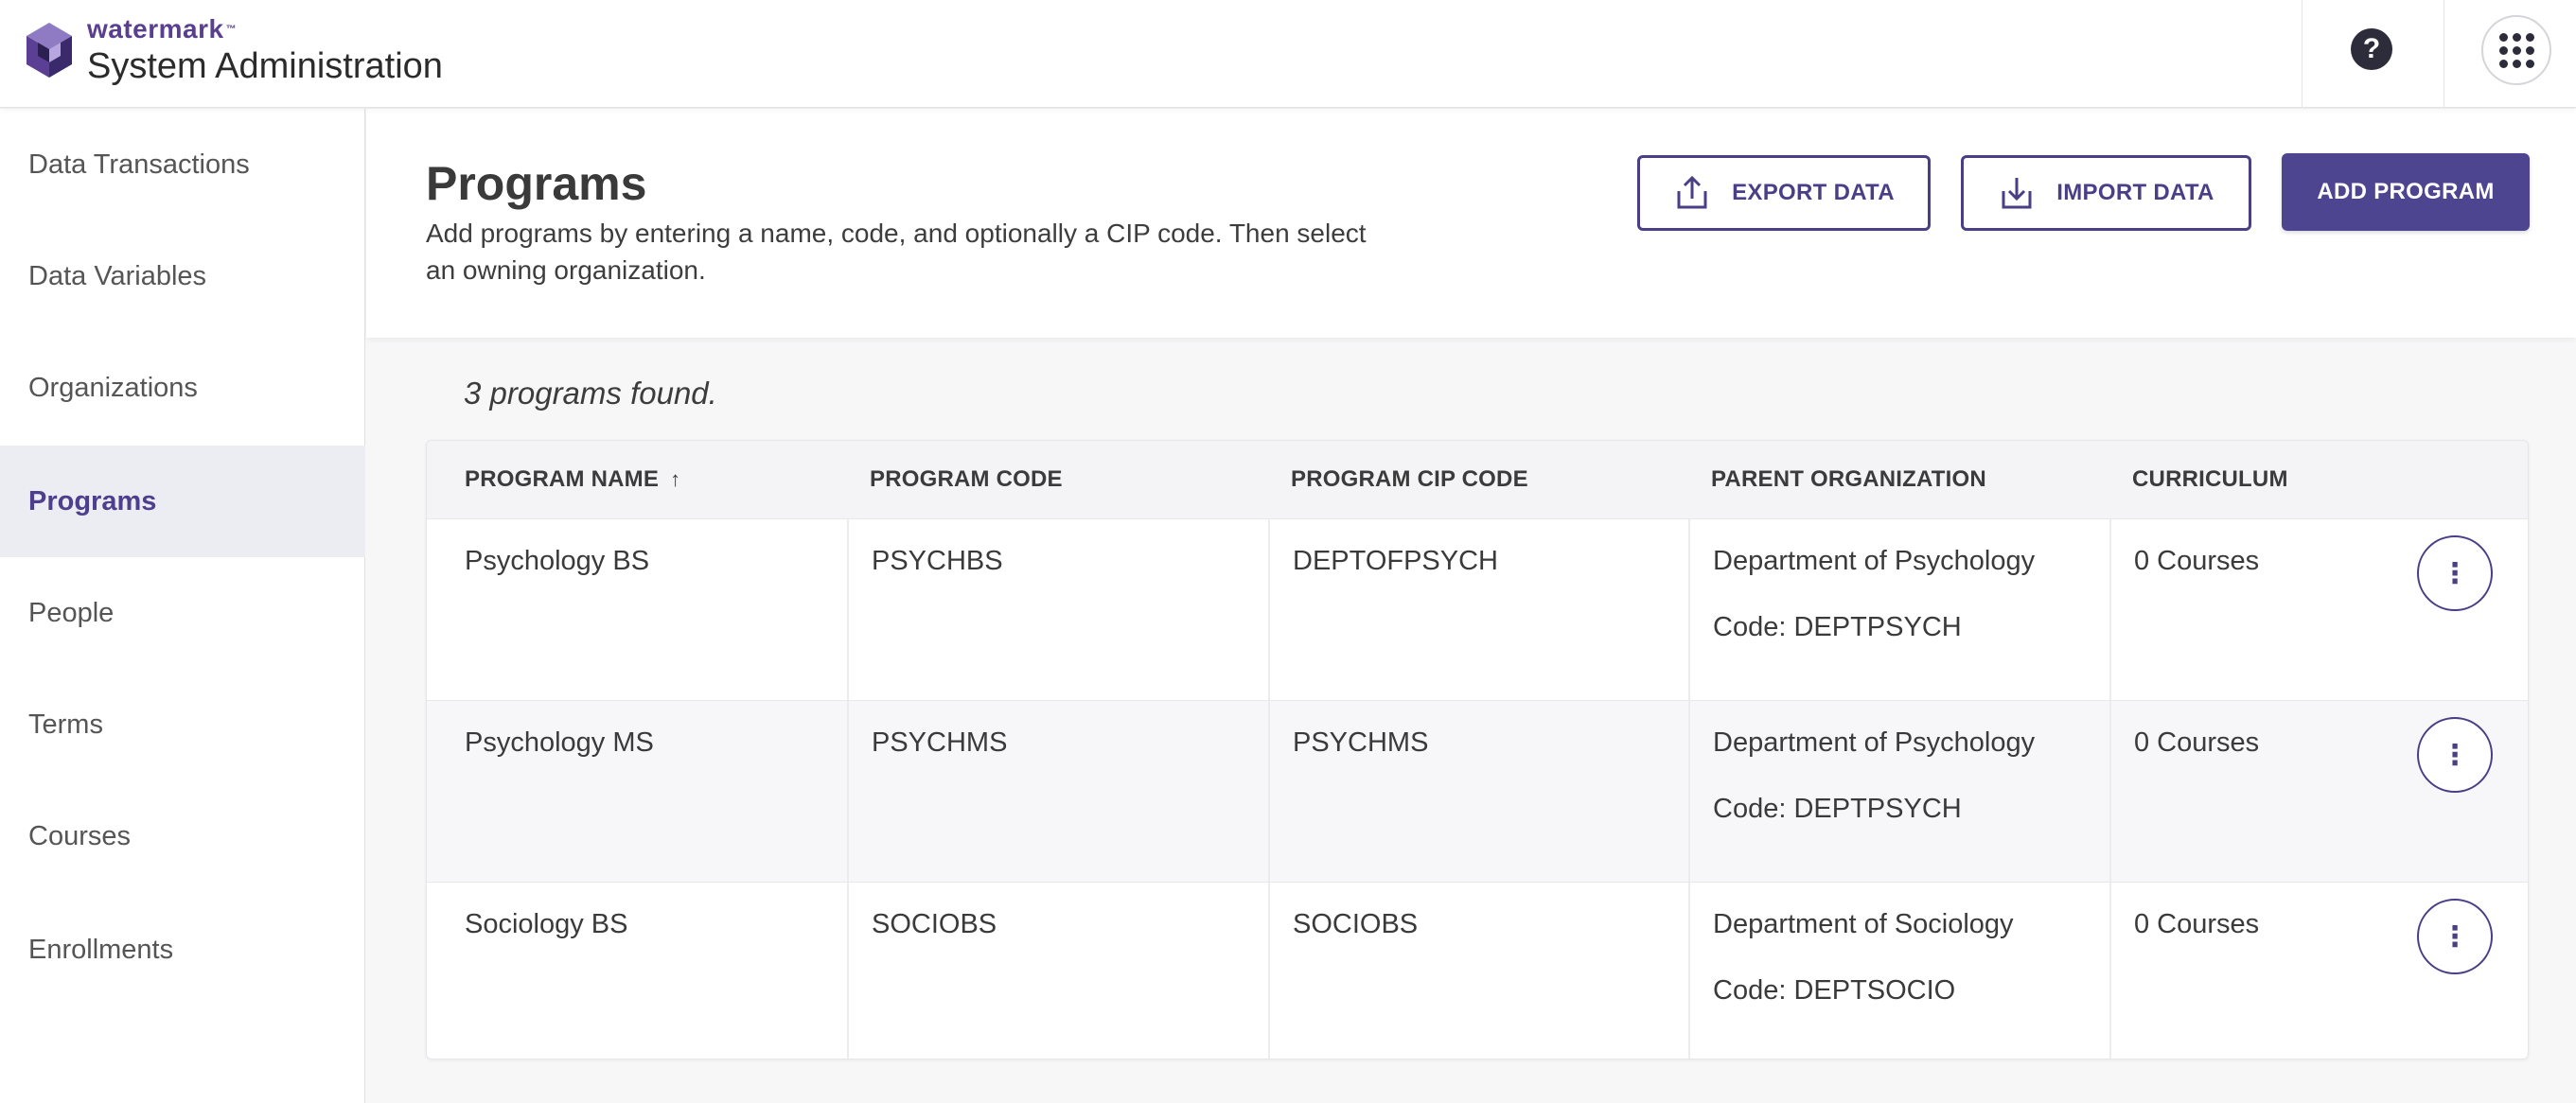 Image resolution: width=2576 pixels, height=1103 pixels. What do you see at coordinates (1409, 479) in the screenshot?
I see `column-header-cip-code: PROGRAM CIP CODE` at bounding box center [1409, 479].